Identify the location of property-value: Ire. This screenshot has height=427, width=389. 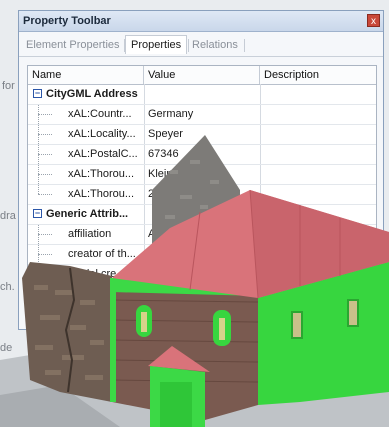
(203, 254).